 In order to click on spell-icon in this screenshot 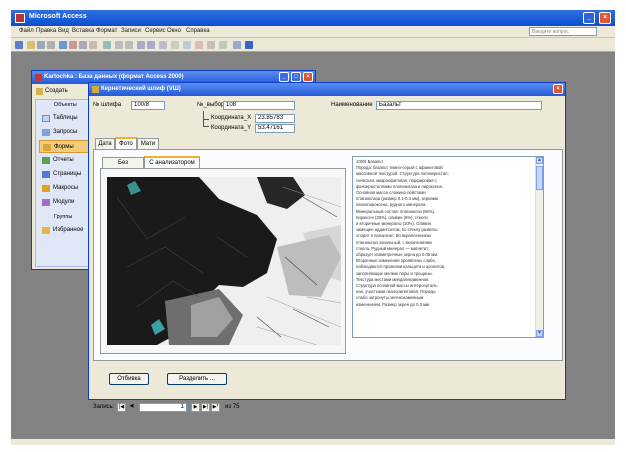, I will do `click(63, 45)`.